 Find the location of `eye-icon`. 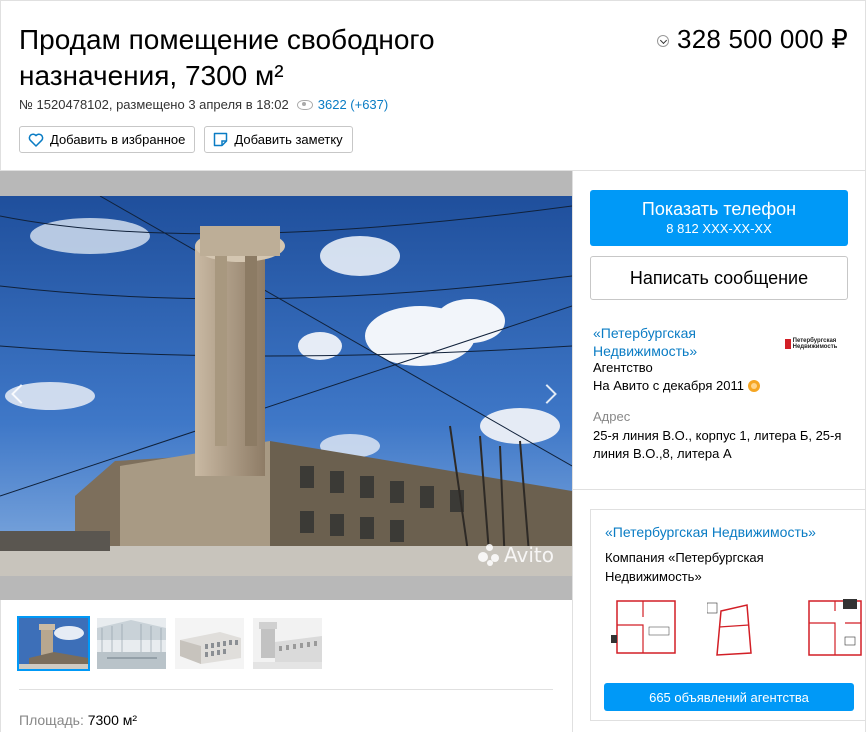

eye-icon is located at coordinates (304, 104).